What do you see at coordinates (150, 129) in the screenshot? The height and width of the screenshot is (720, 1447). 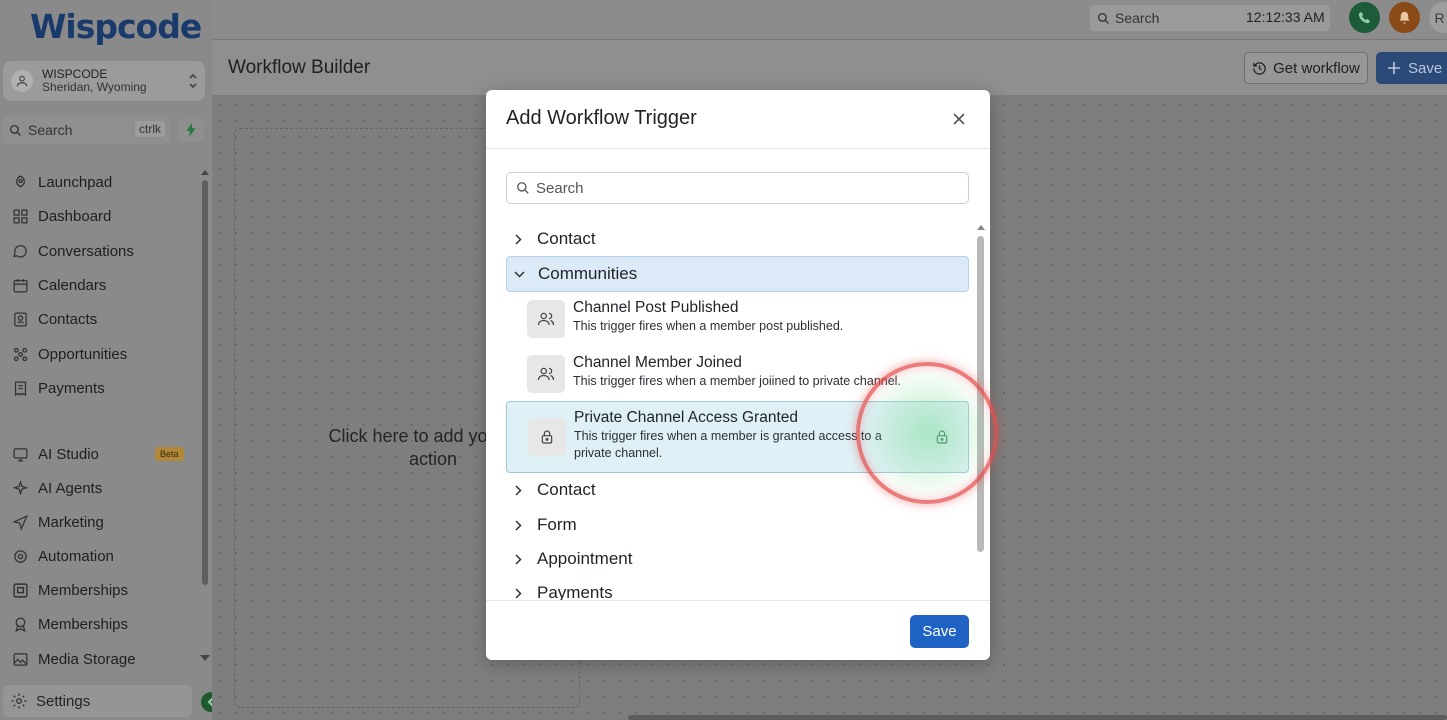 I see `search-shortcut-badge: ctrlk` at bounding box center [150, 129].